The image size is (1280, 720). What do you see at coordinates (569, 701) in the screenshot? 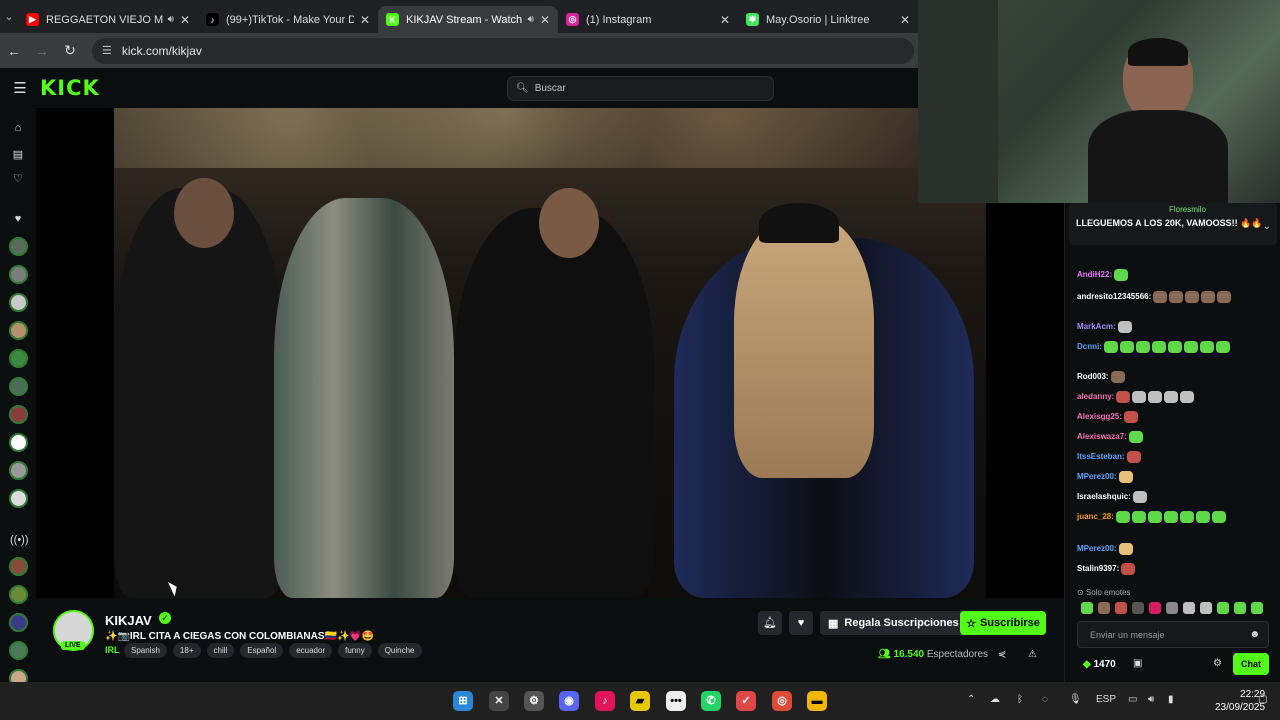
I see `discord-icon: ◉` at bounding box center [569, 701].